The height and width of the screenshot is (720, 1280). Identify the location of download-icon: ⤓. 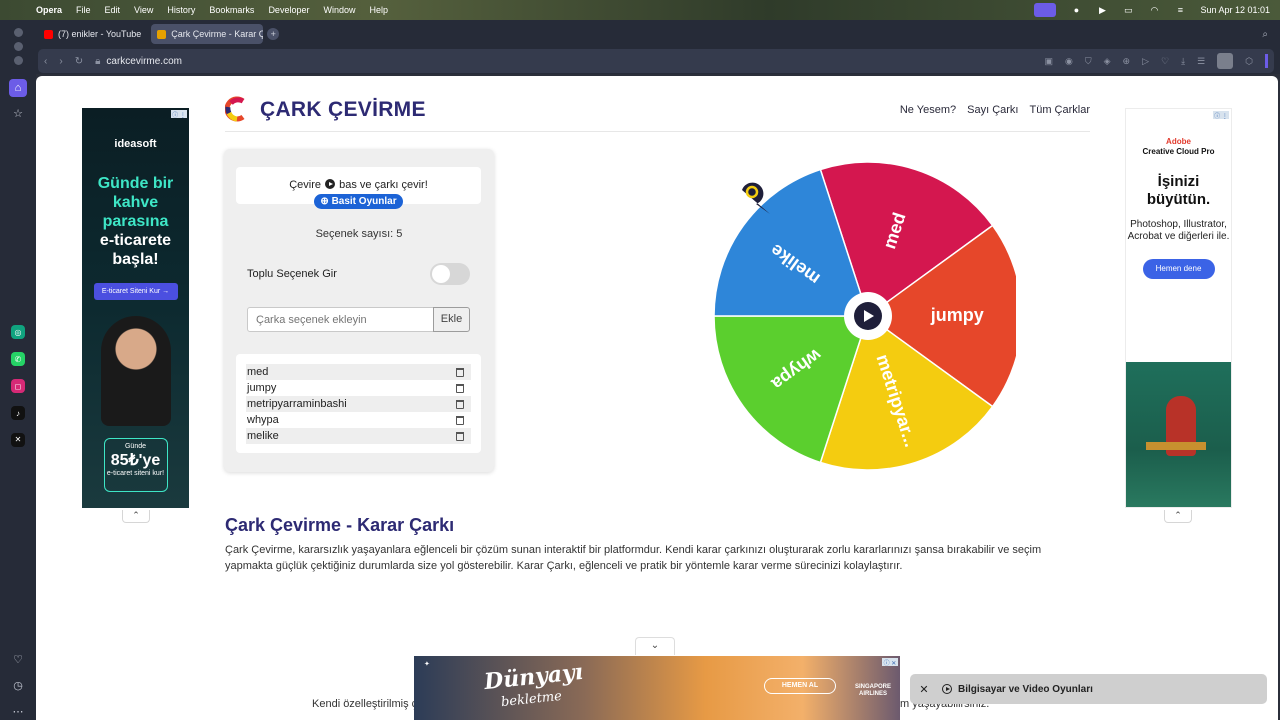
(1183, 61).